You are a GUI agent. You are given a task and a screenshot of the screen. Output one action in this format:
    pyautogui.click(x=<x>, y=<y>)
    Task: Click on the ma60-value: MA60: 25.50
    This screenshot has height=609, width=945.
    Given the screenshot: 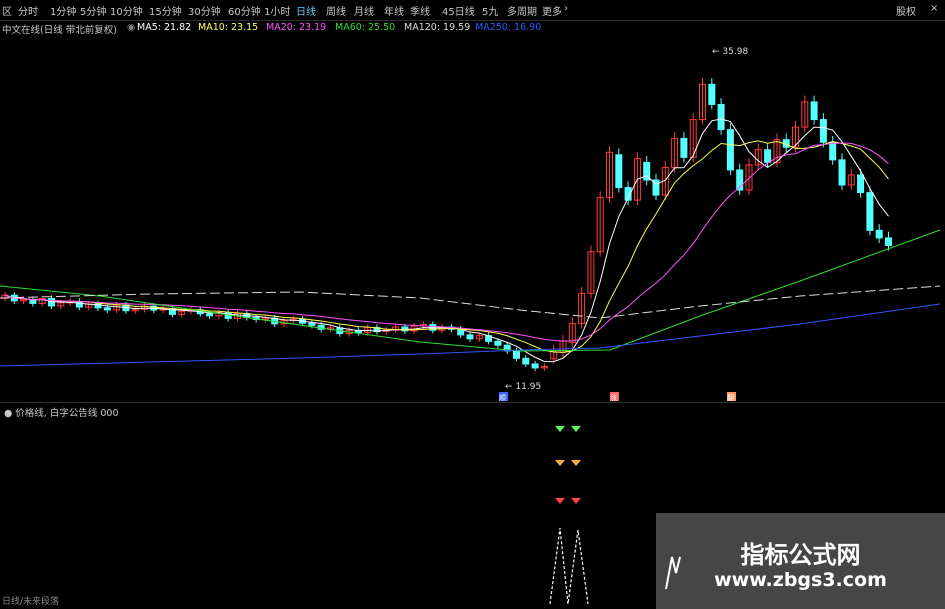 What is the action you would take?
    pyautogui.click(x=365, y=27)
    